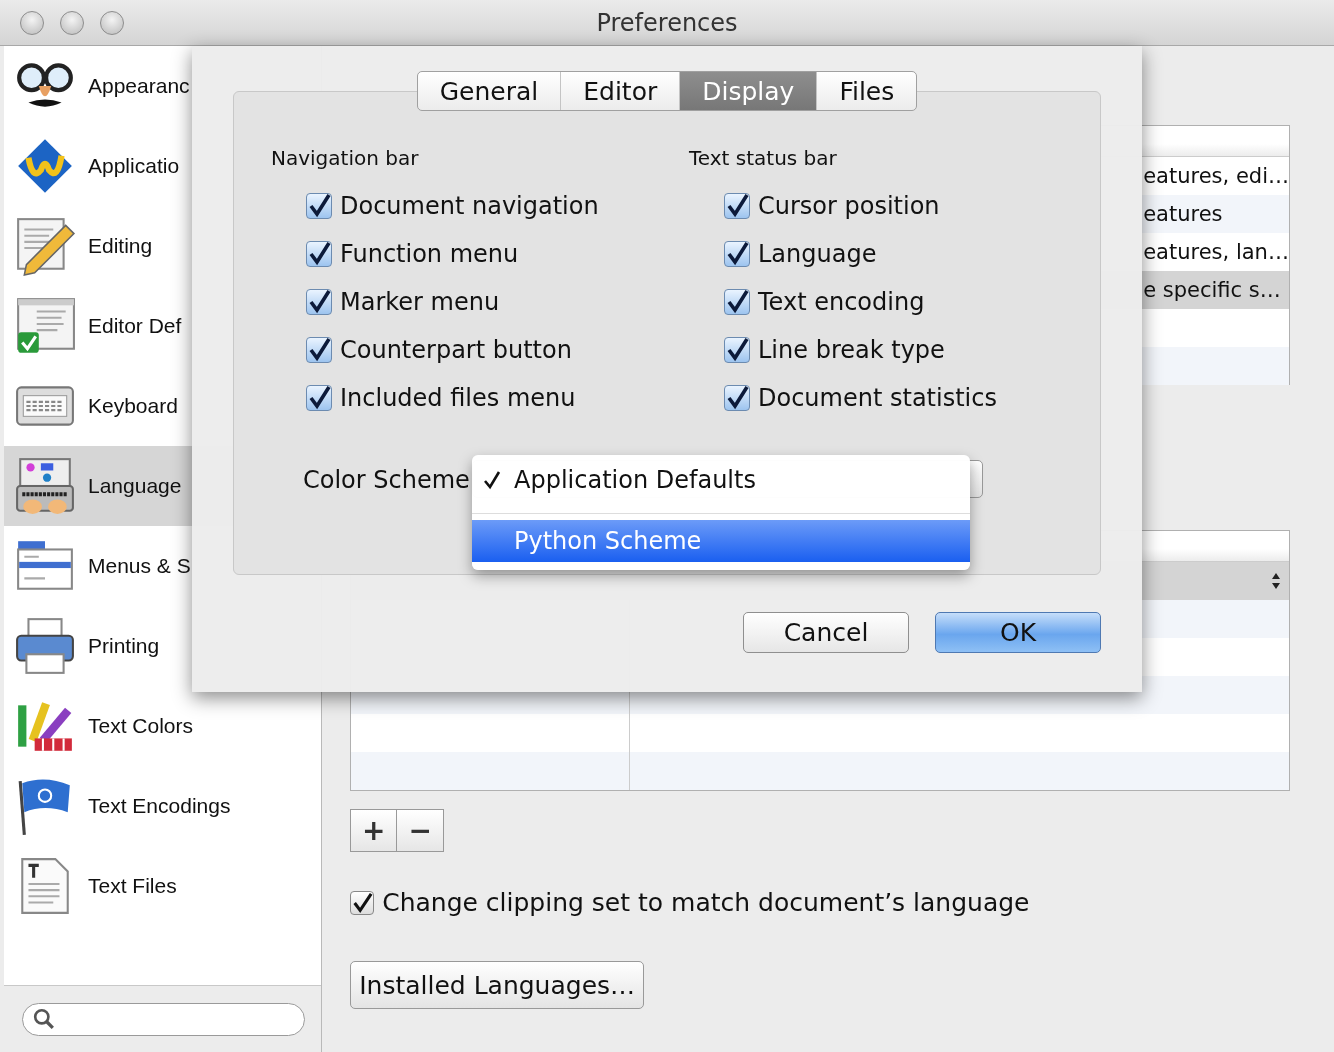  I want to click on sidebar-label: Text Encodings, so click(159, 806).